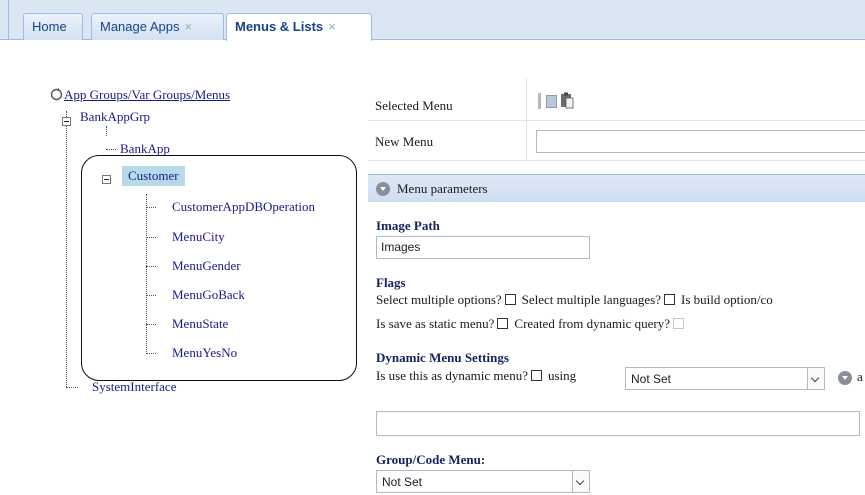 The image size is (865, 495). Describe the element at coordinates (483, 481) in the screenshot. I see `group-code-menu-select: Not Set` at that location.